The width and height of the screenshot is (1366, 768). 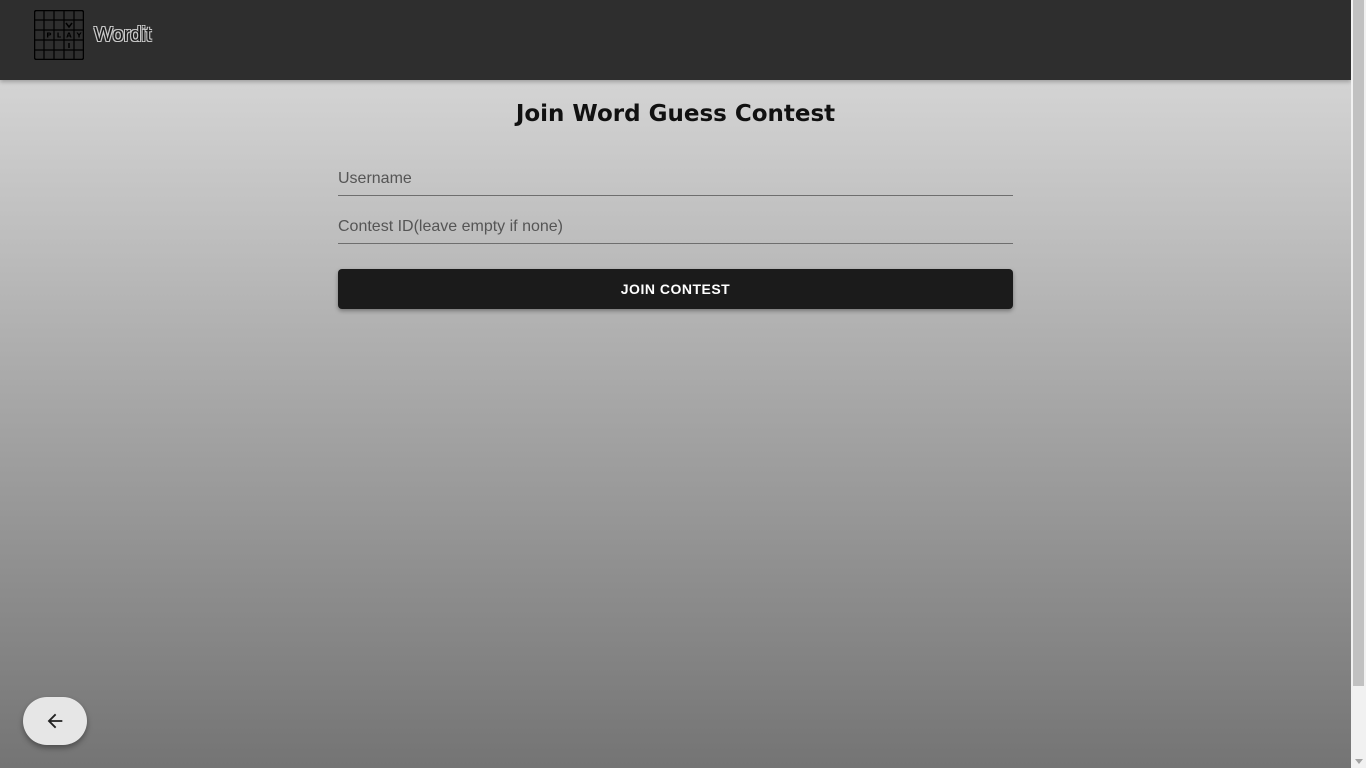 What do you see at coordinates (675, 289) in the screenshot?
I see `join-contest-button: JOIN CONTEST` at bounding box center [675, 289].